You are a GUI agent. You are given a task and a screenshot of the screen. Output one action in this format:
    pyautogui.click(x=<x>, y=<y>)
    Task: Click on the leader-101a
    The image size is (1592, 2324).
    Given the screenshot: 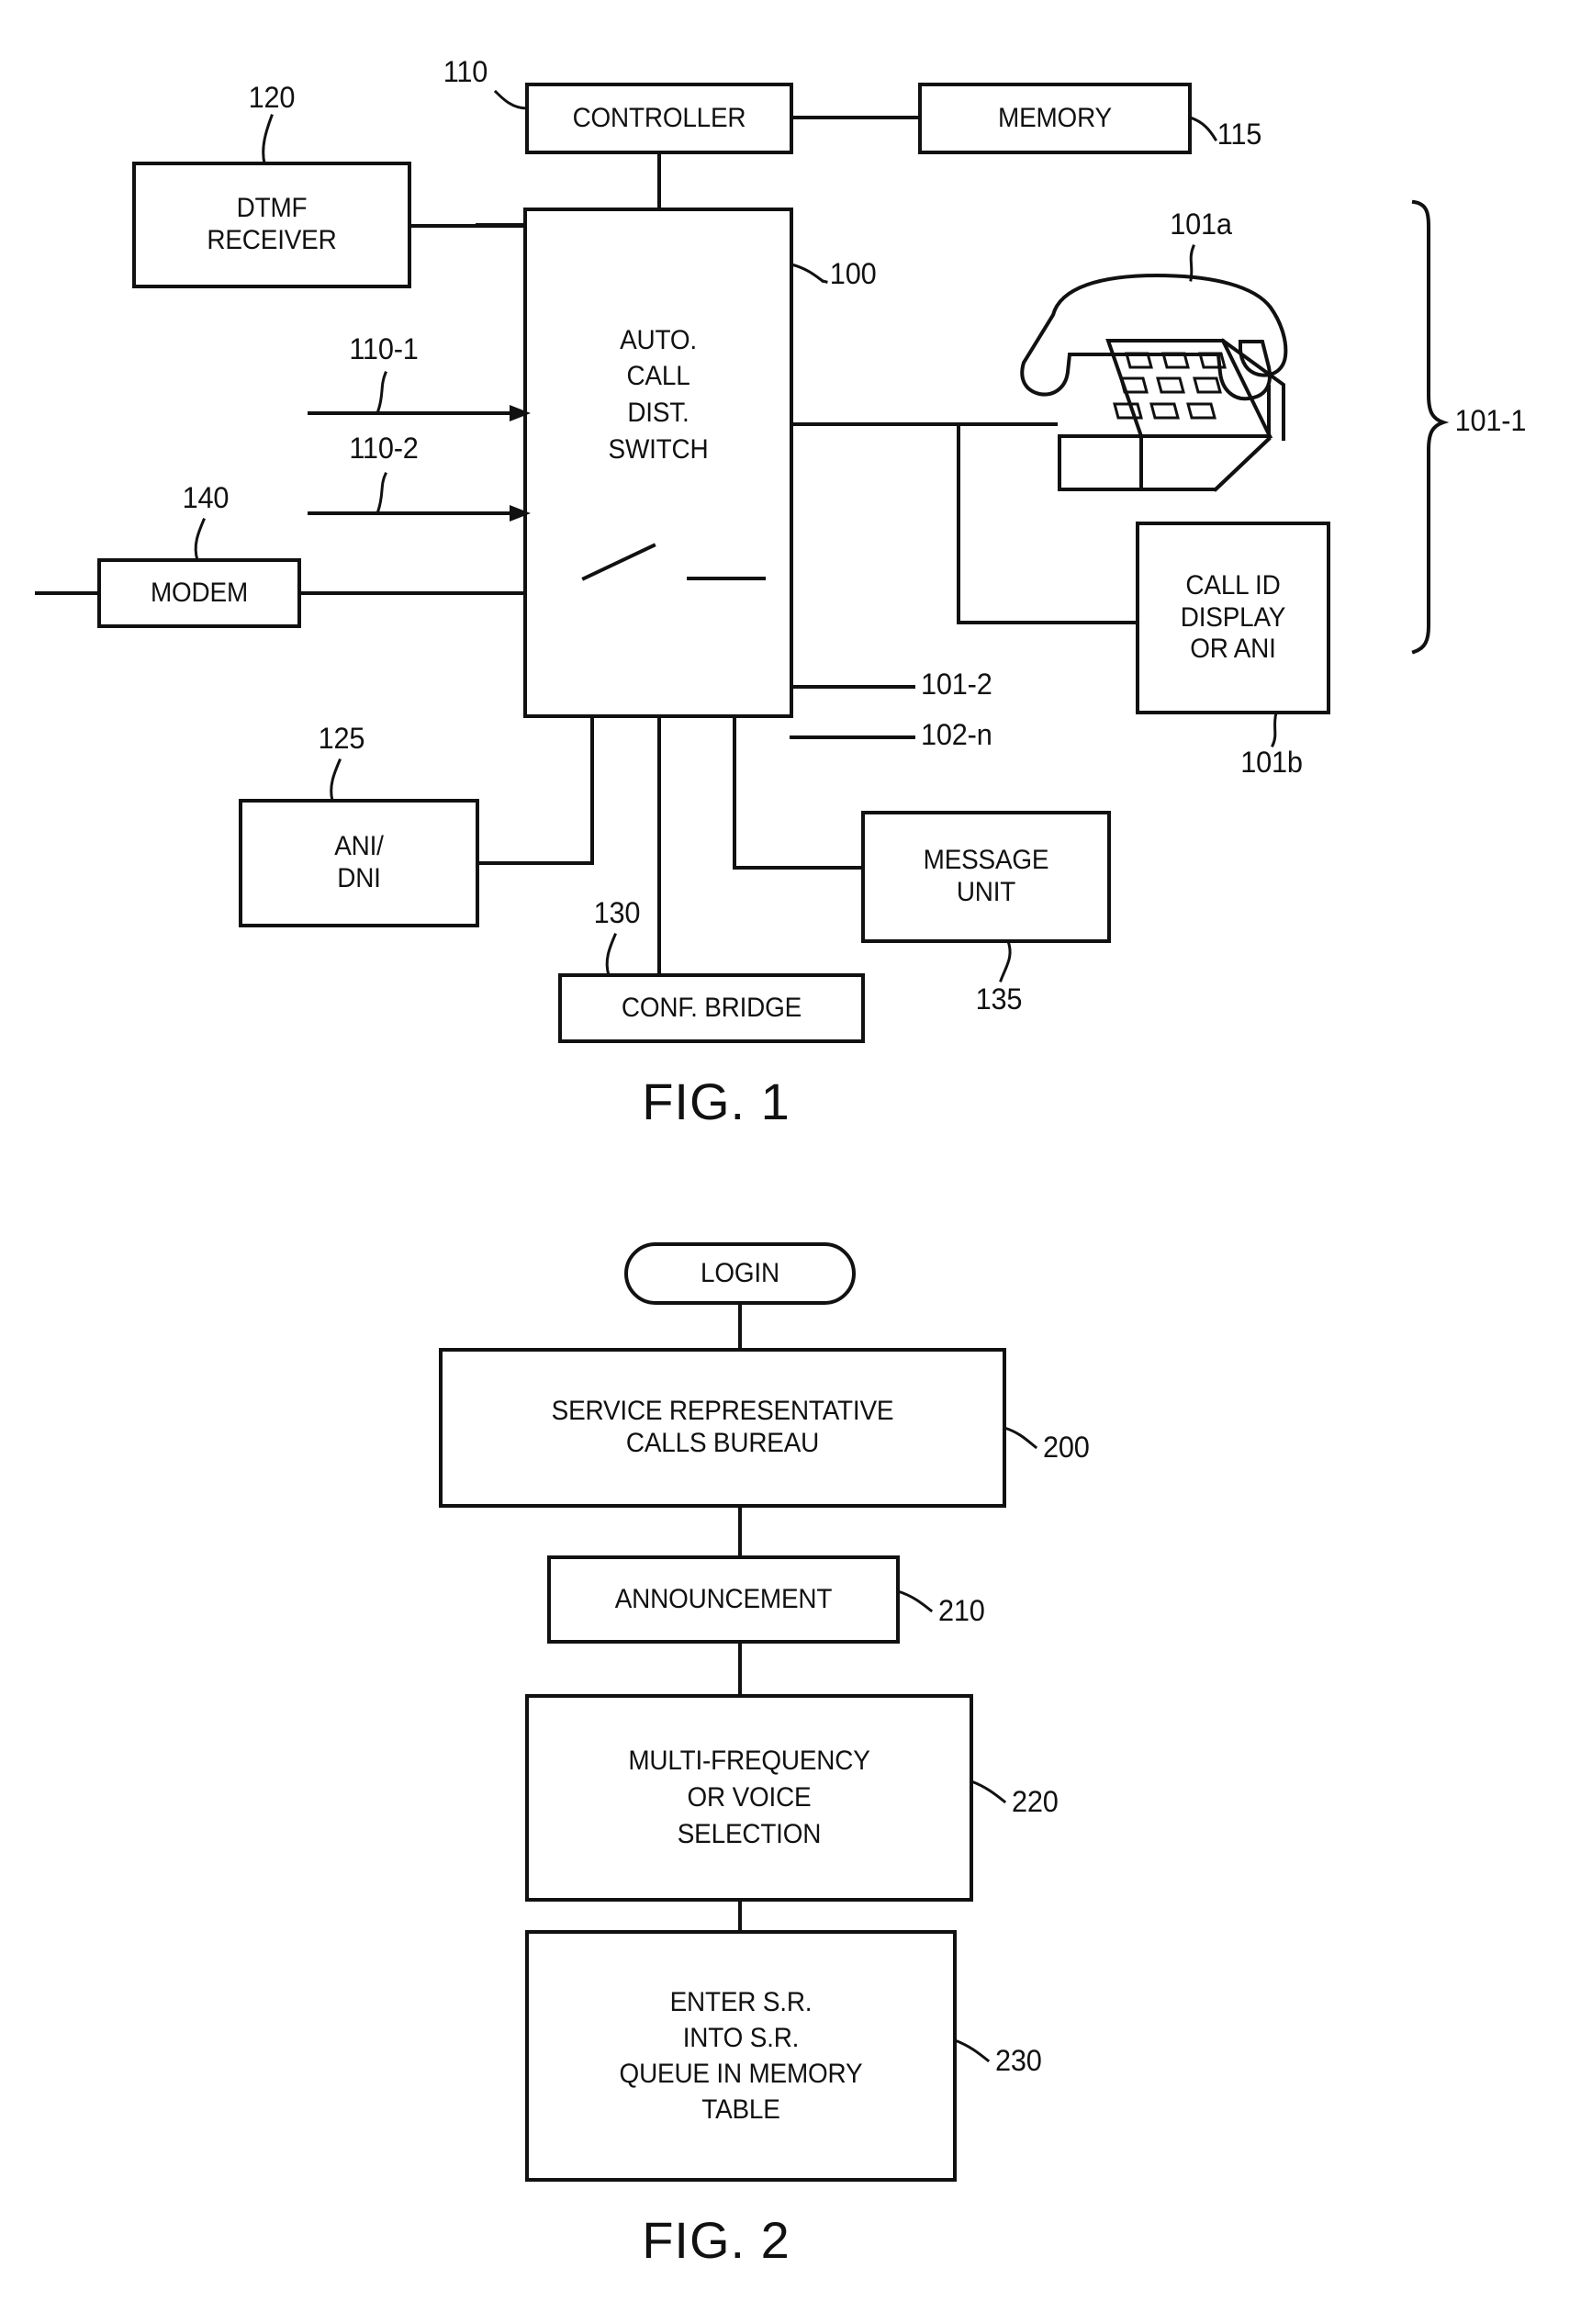 What is the action you would take?
    pyautogui.click(x=1192, y=263)
    